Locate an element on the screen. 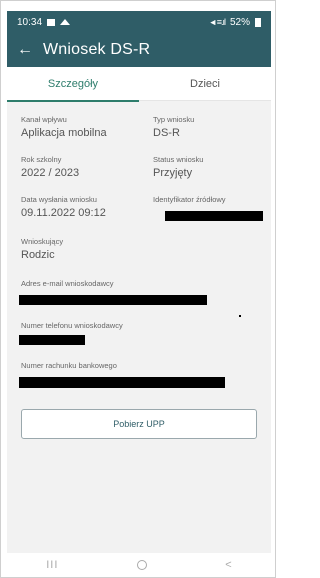 The height and width of the screenshot is (578, 320). battery-percent: 52% is located at coordinates (239, 22).